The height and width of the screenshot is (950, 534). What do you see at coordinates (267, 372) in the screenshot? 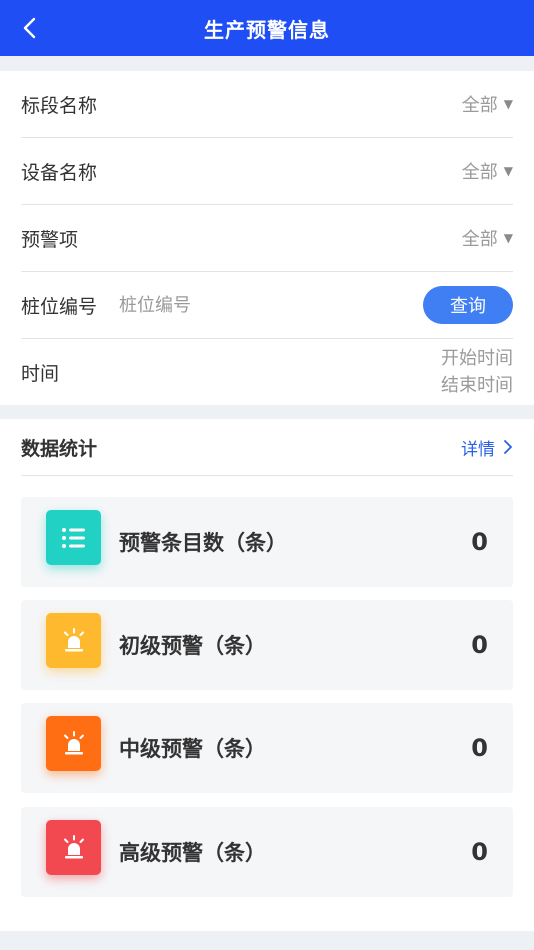
I see `filter-row-time: 时间 开始时间 结束时间` at bounding box center [267, 372].